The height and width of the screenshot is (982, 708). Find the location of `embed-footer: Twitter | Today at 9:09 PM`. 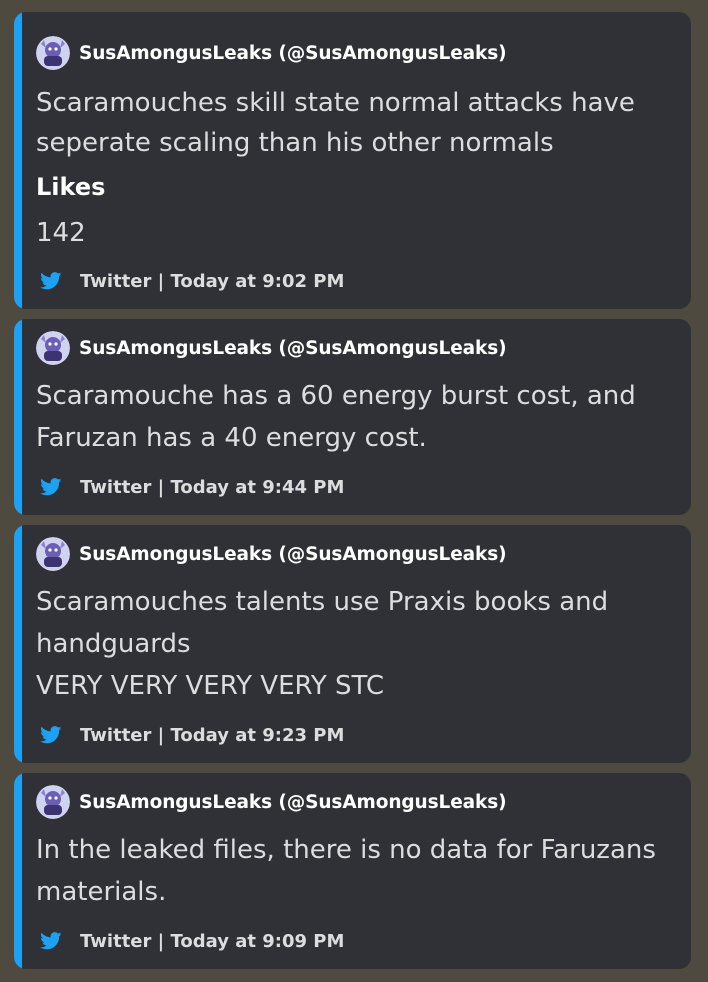

embed-footer: Twitter | Today at 9:09 PM is located at coordinates (192, 941).